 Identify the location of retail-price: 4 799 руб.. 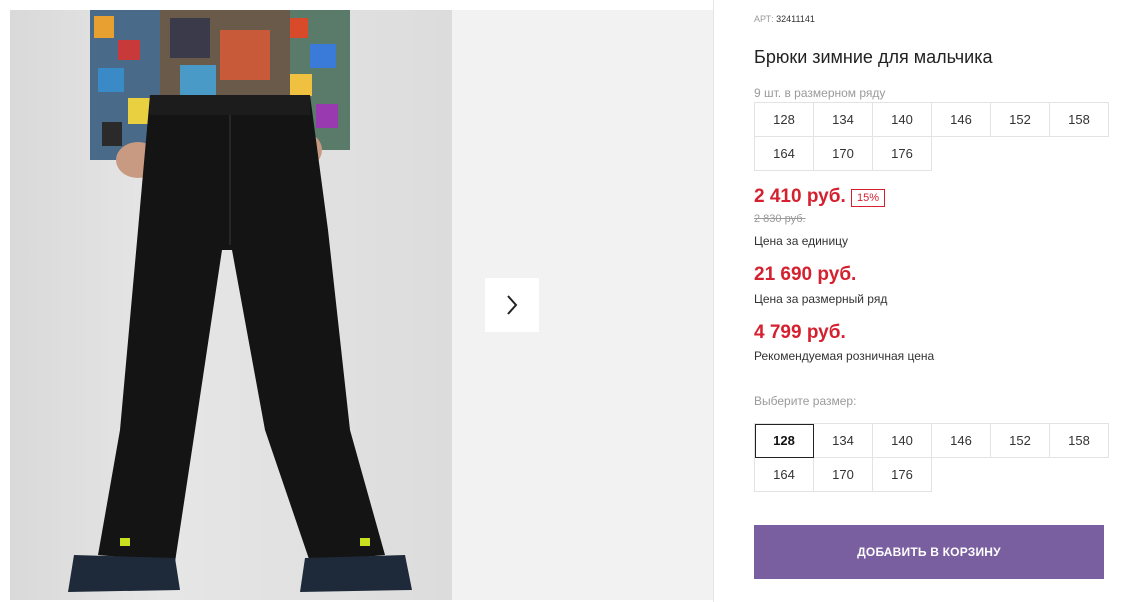
(800, 332).